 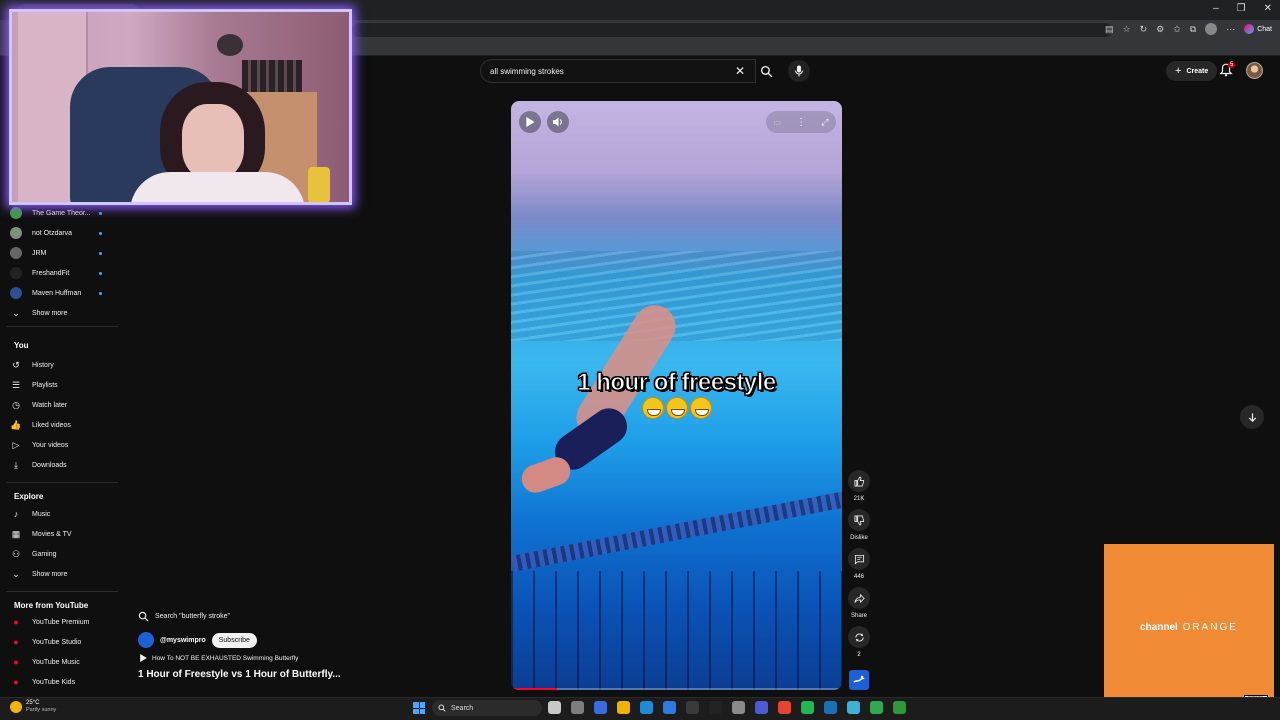 What do you see at coordinates (63, 534) in the screenshot?
I see `sidebar-item-movies: ▦ Movies & TV` at bounding box center [63, 534].